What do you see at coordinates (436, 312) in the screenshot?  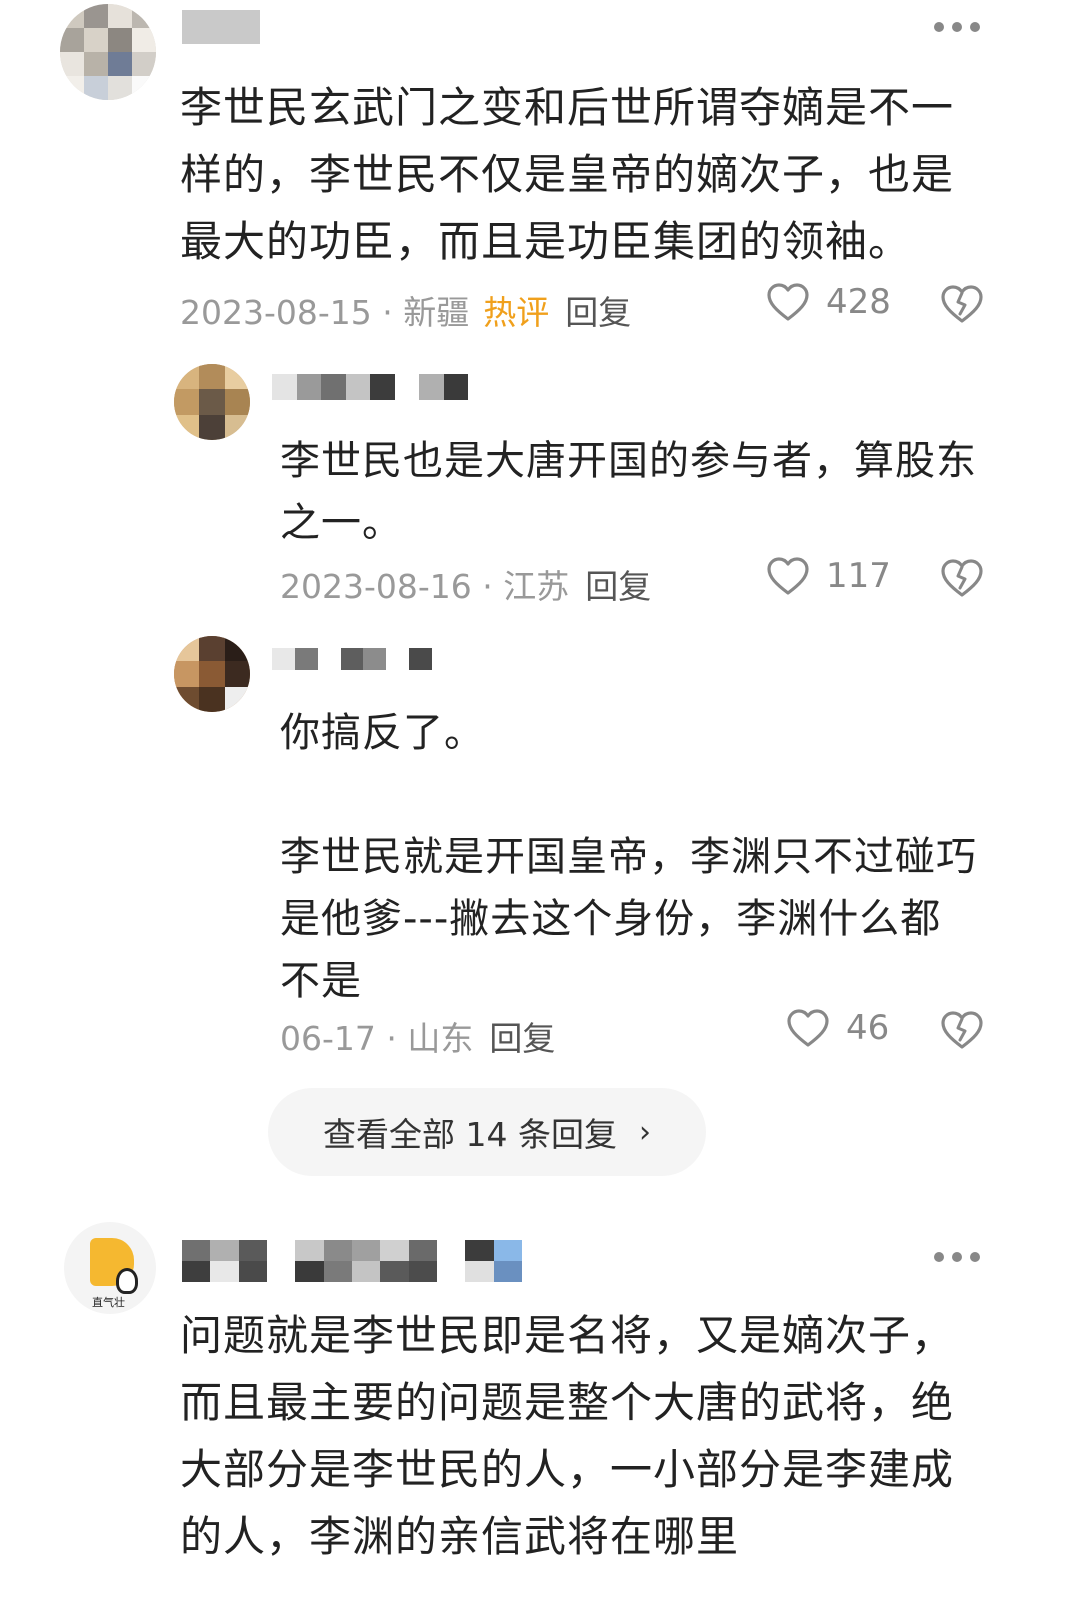 I see `comment-location: 新疆` at bounding box center [436, 312].